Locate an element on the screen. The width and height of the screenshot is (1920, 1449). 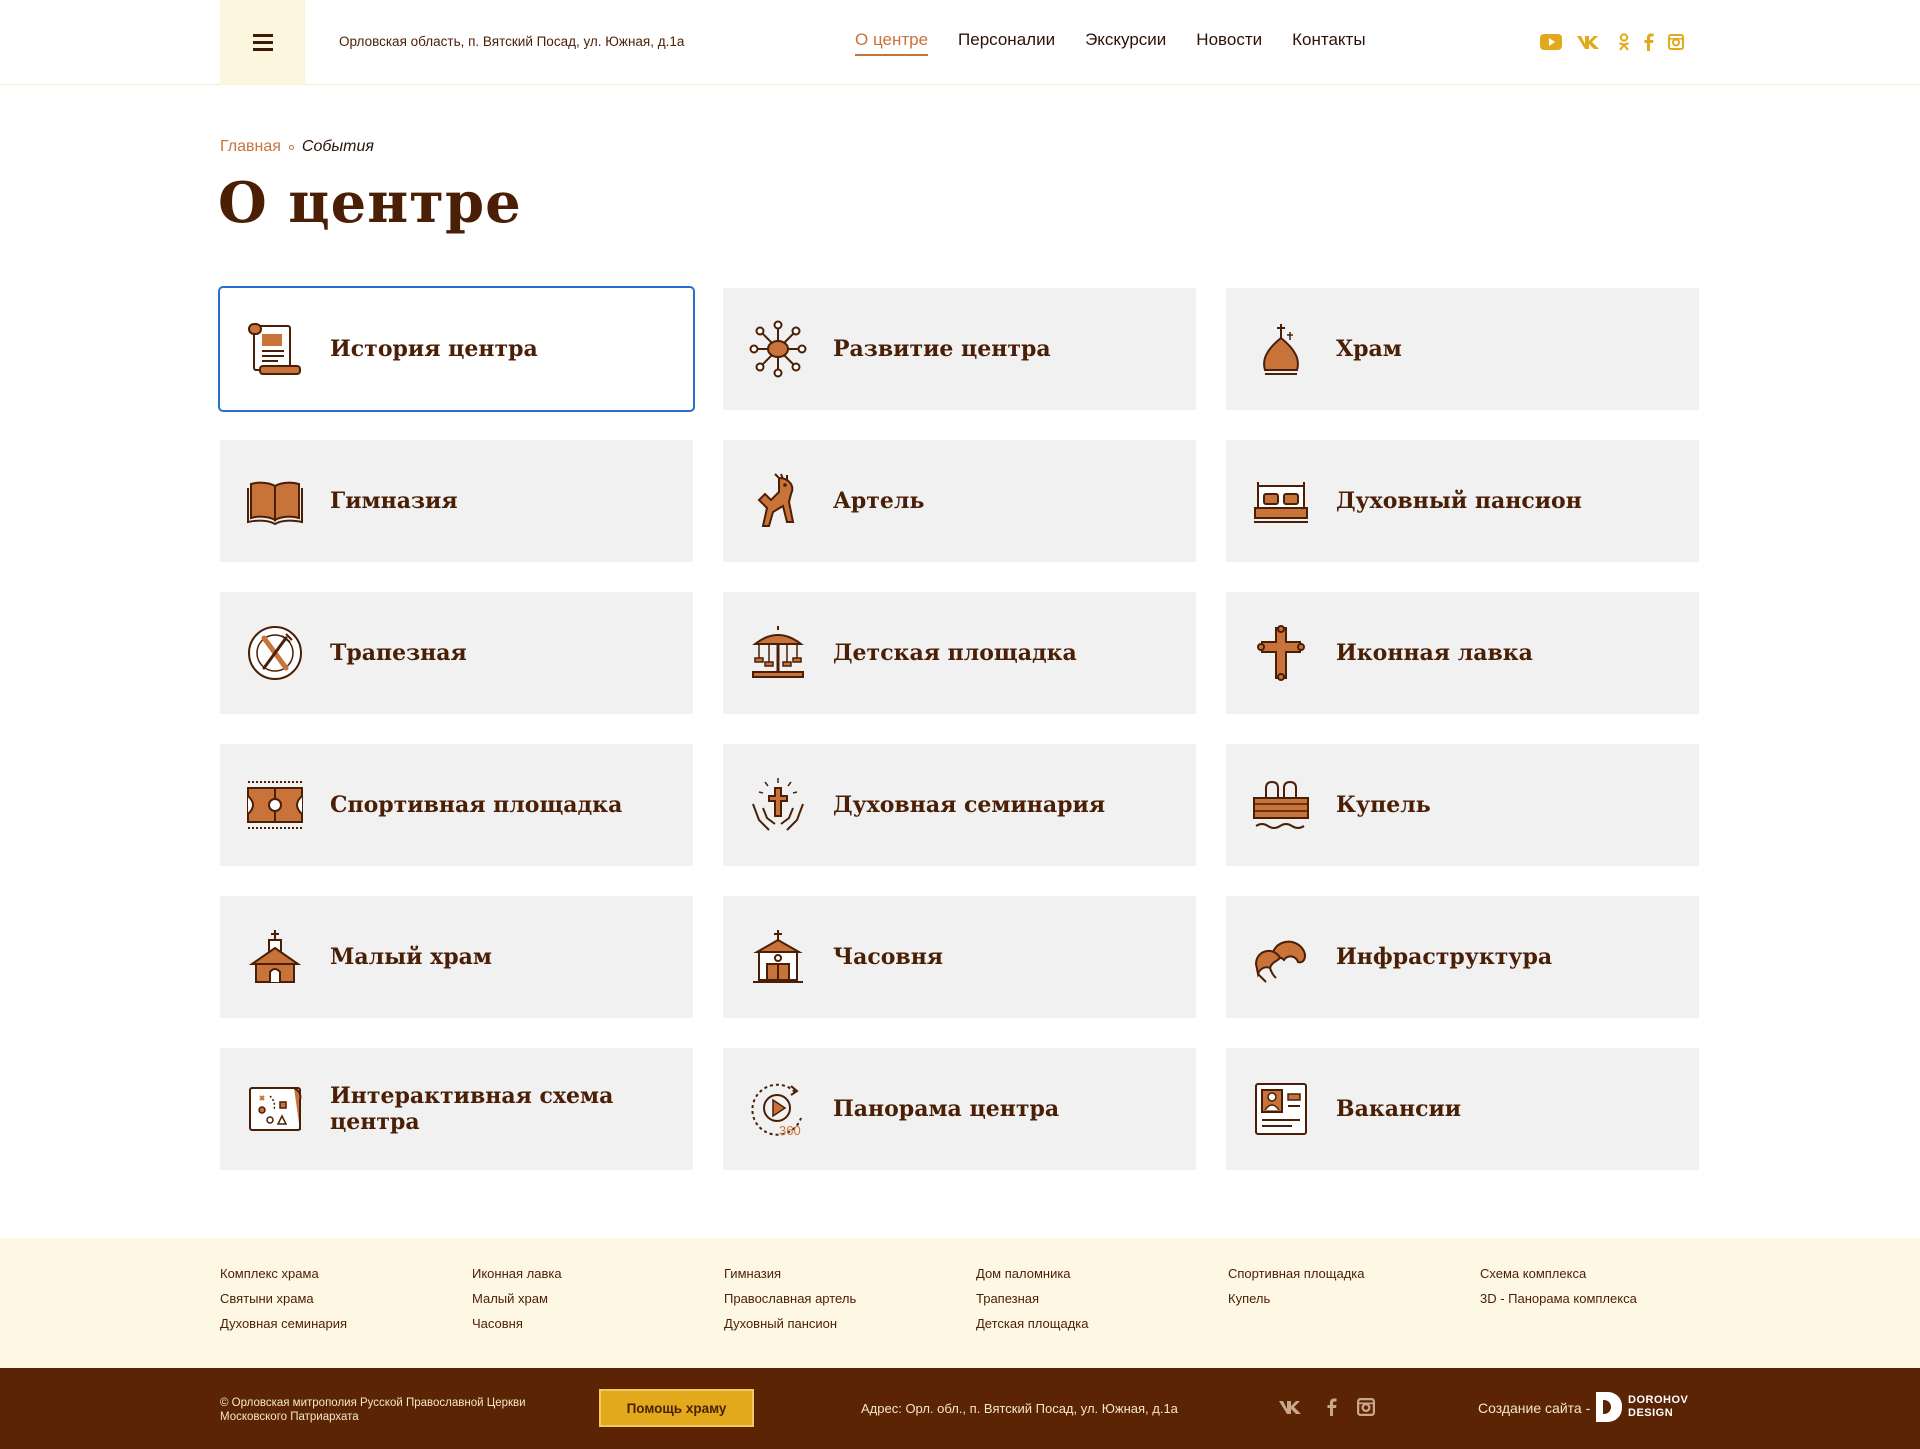
created-by-label: Создание сайта - is located at coordinates (1534, 1408).